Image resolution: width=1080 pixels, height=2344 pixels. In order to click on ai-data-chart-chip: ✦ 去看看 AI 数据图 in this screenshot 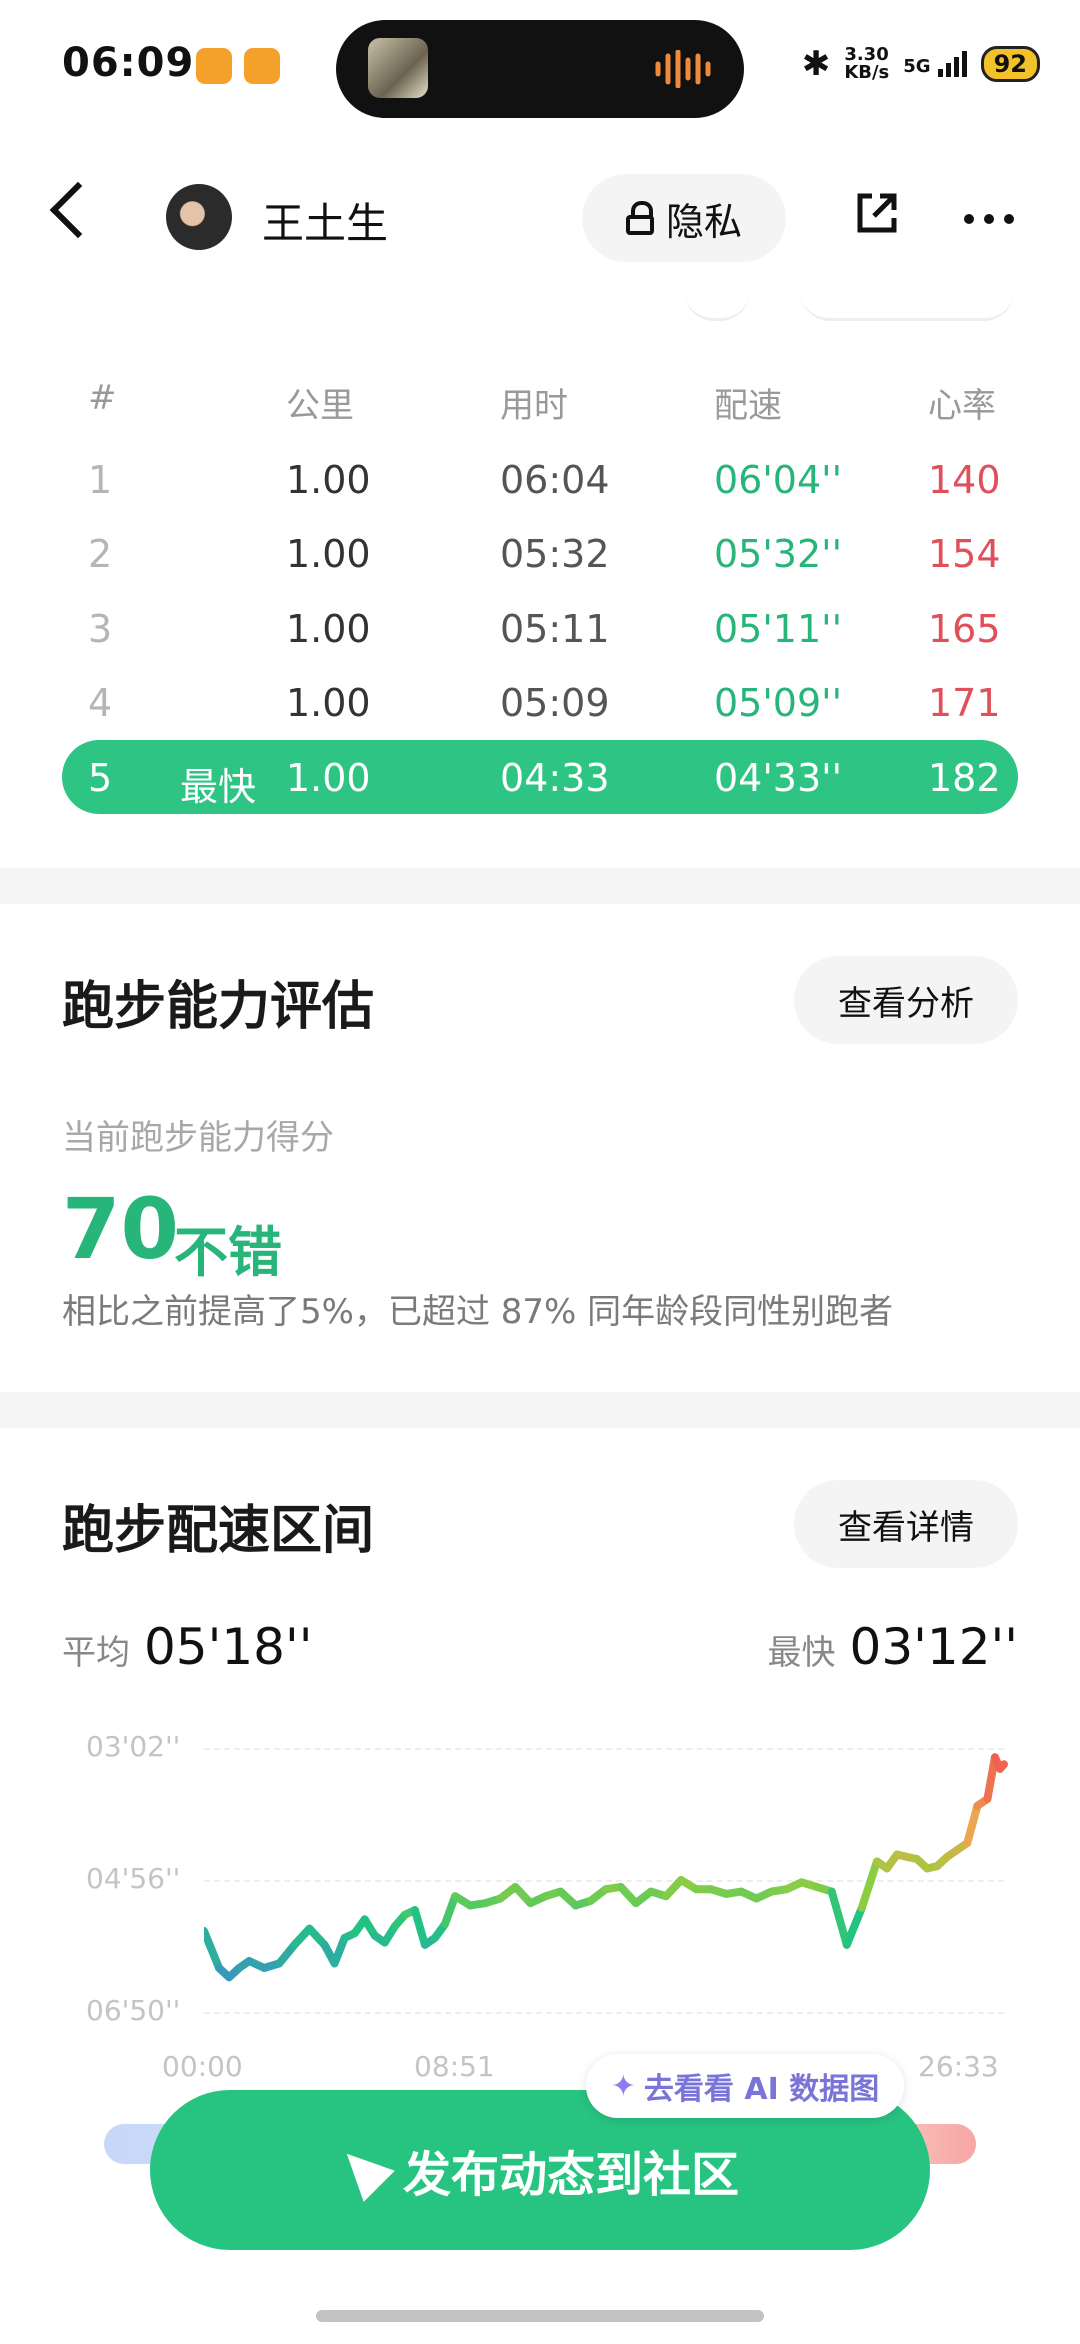, I will do `click(745, 2086)`.